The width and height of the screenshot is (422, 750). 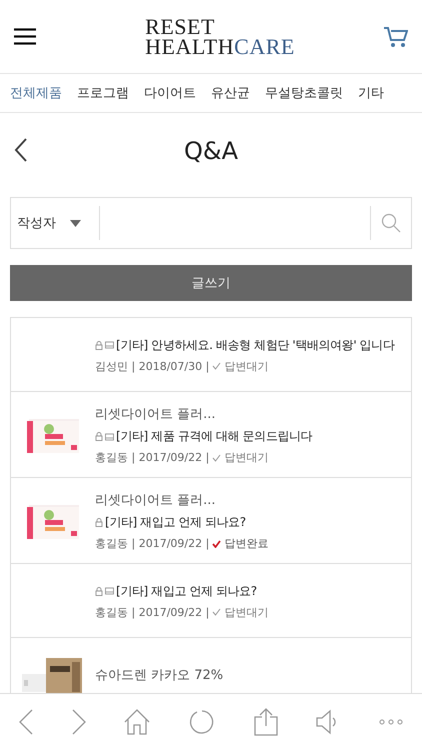 What do you see at coordinates (211, 150) in the screenshot?
I see `page-title: Q&A` at bounding box center [211, 150].